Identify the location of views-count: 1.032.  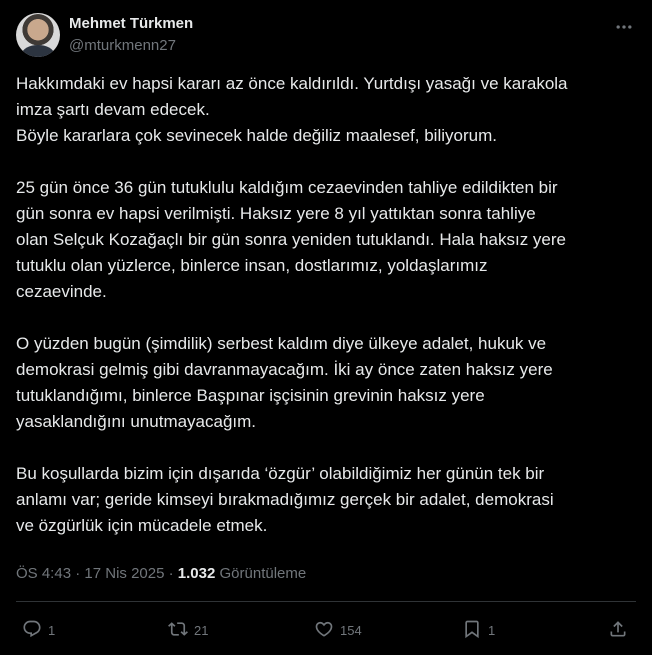
(197, 573).